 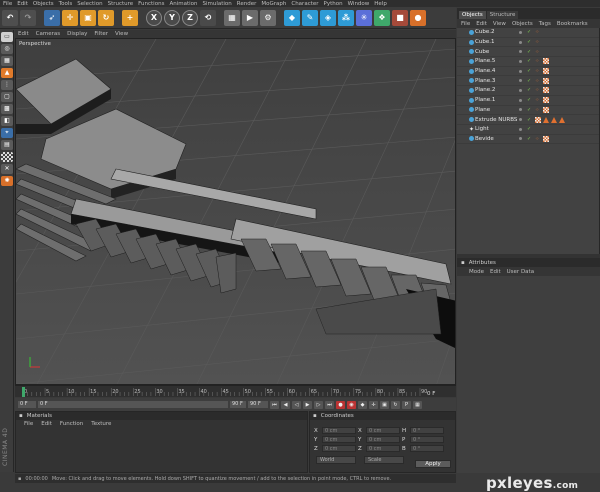 What do you see at coordinates (499, 24) in the screenshot?
I see `object-menu-view: View` at bounding box center [499, 24].